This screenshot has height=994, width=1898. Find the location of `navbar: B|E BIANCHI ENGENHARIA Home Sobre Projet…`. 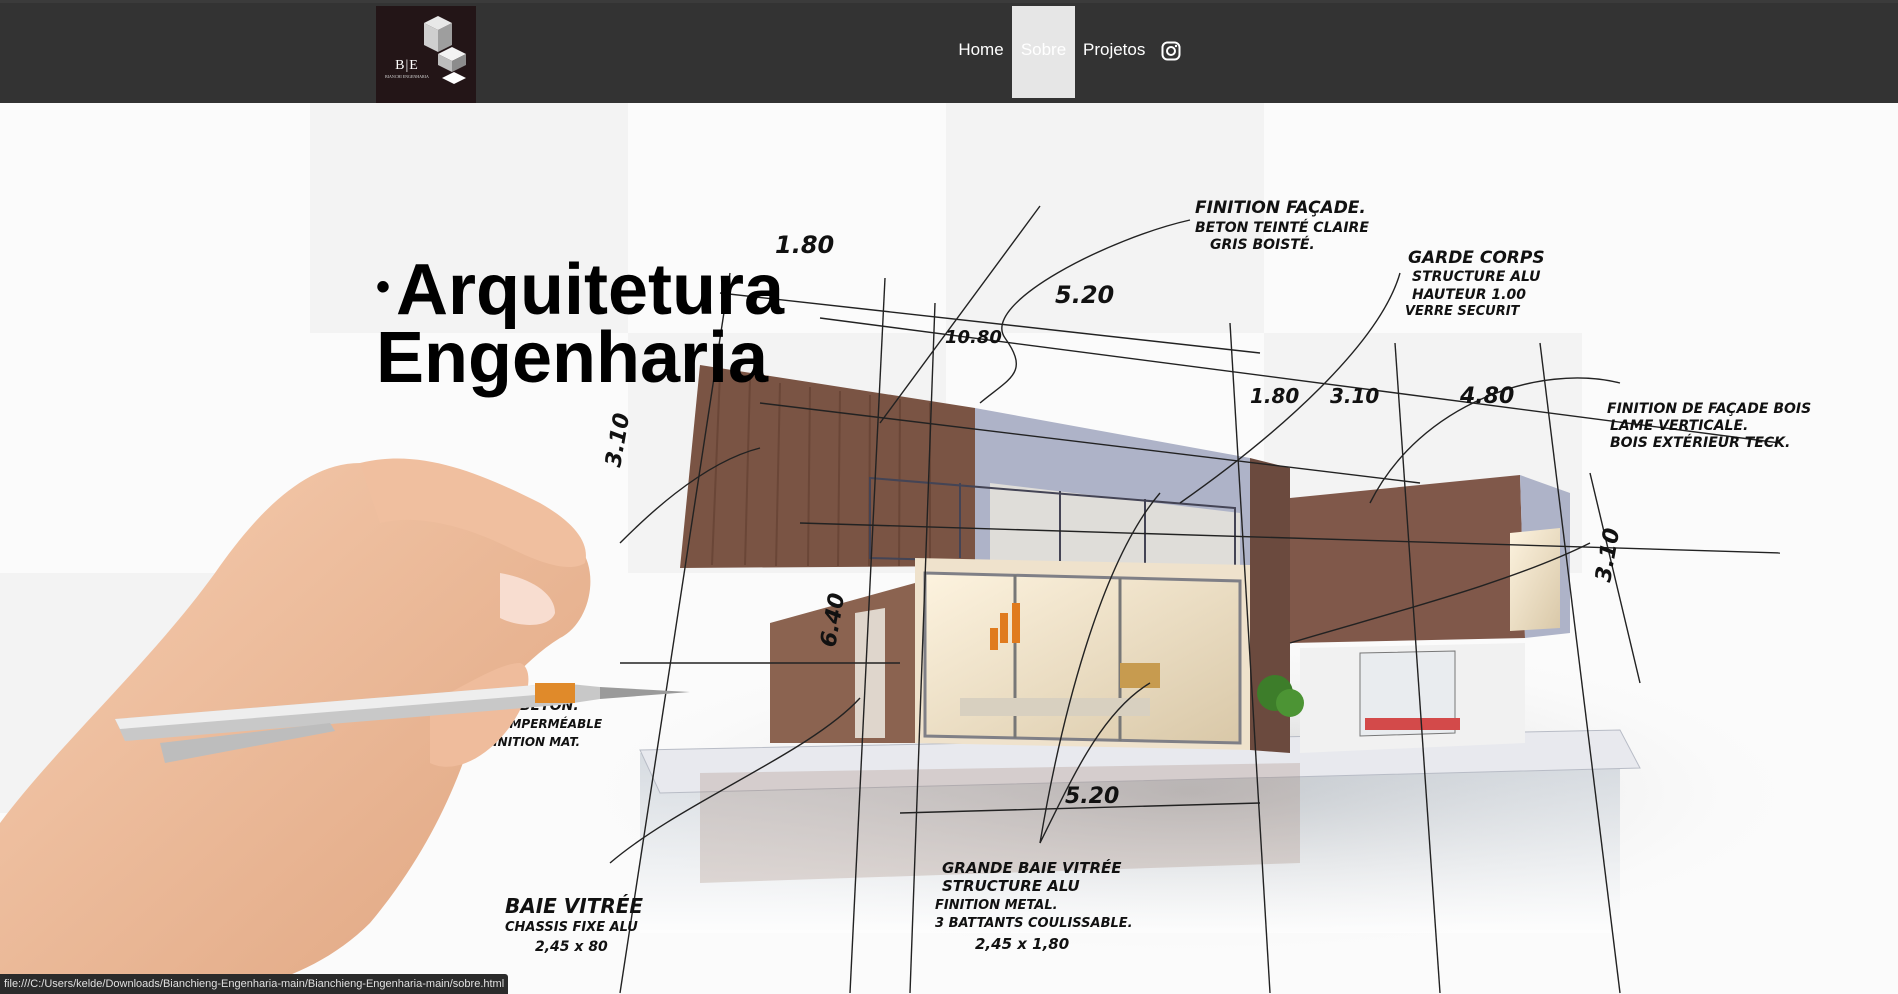

navbar: B|E BIANCHI ENGENHARIA Home Sobre Projet… is located at coordinates (949, 53).